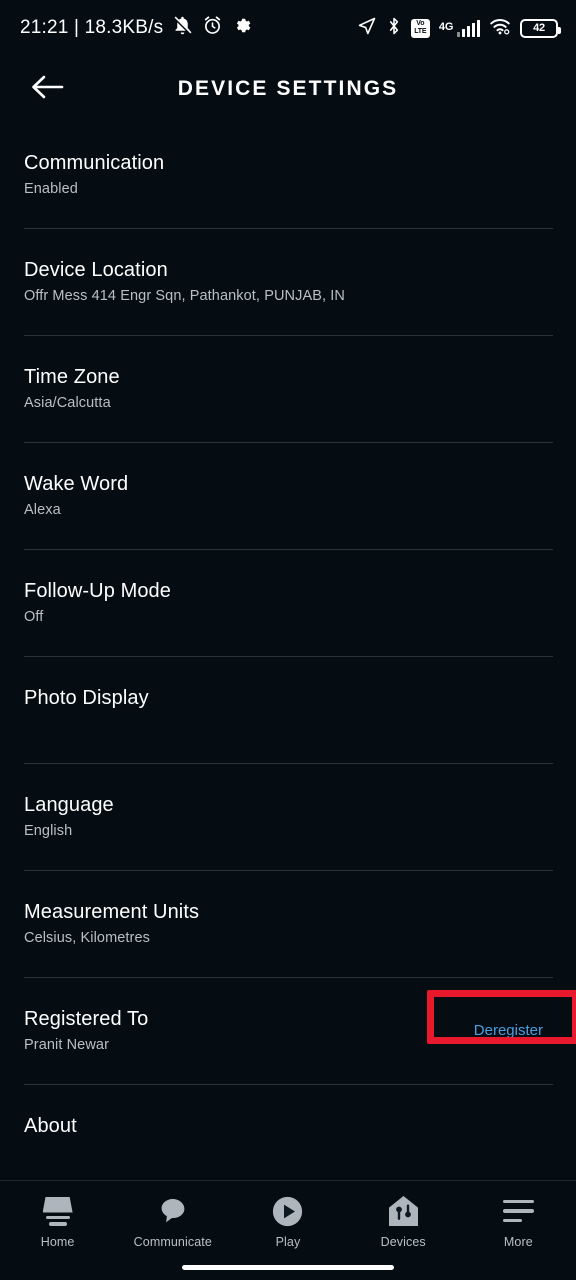 Image resolution: width=576 pixels, height=1280 pixels. What do you see at coordinates (98, 591) in the screenshot?
I see `setting-title: Follow-Up Mode` at bounding box center [98, 591].